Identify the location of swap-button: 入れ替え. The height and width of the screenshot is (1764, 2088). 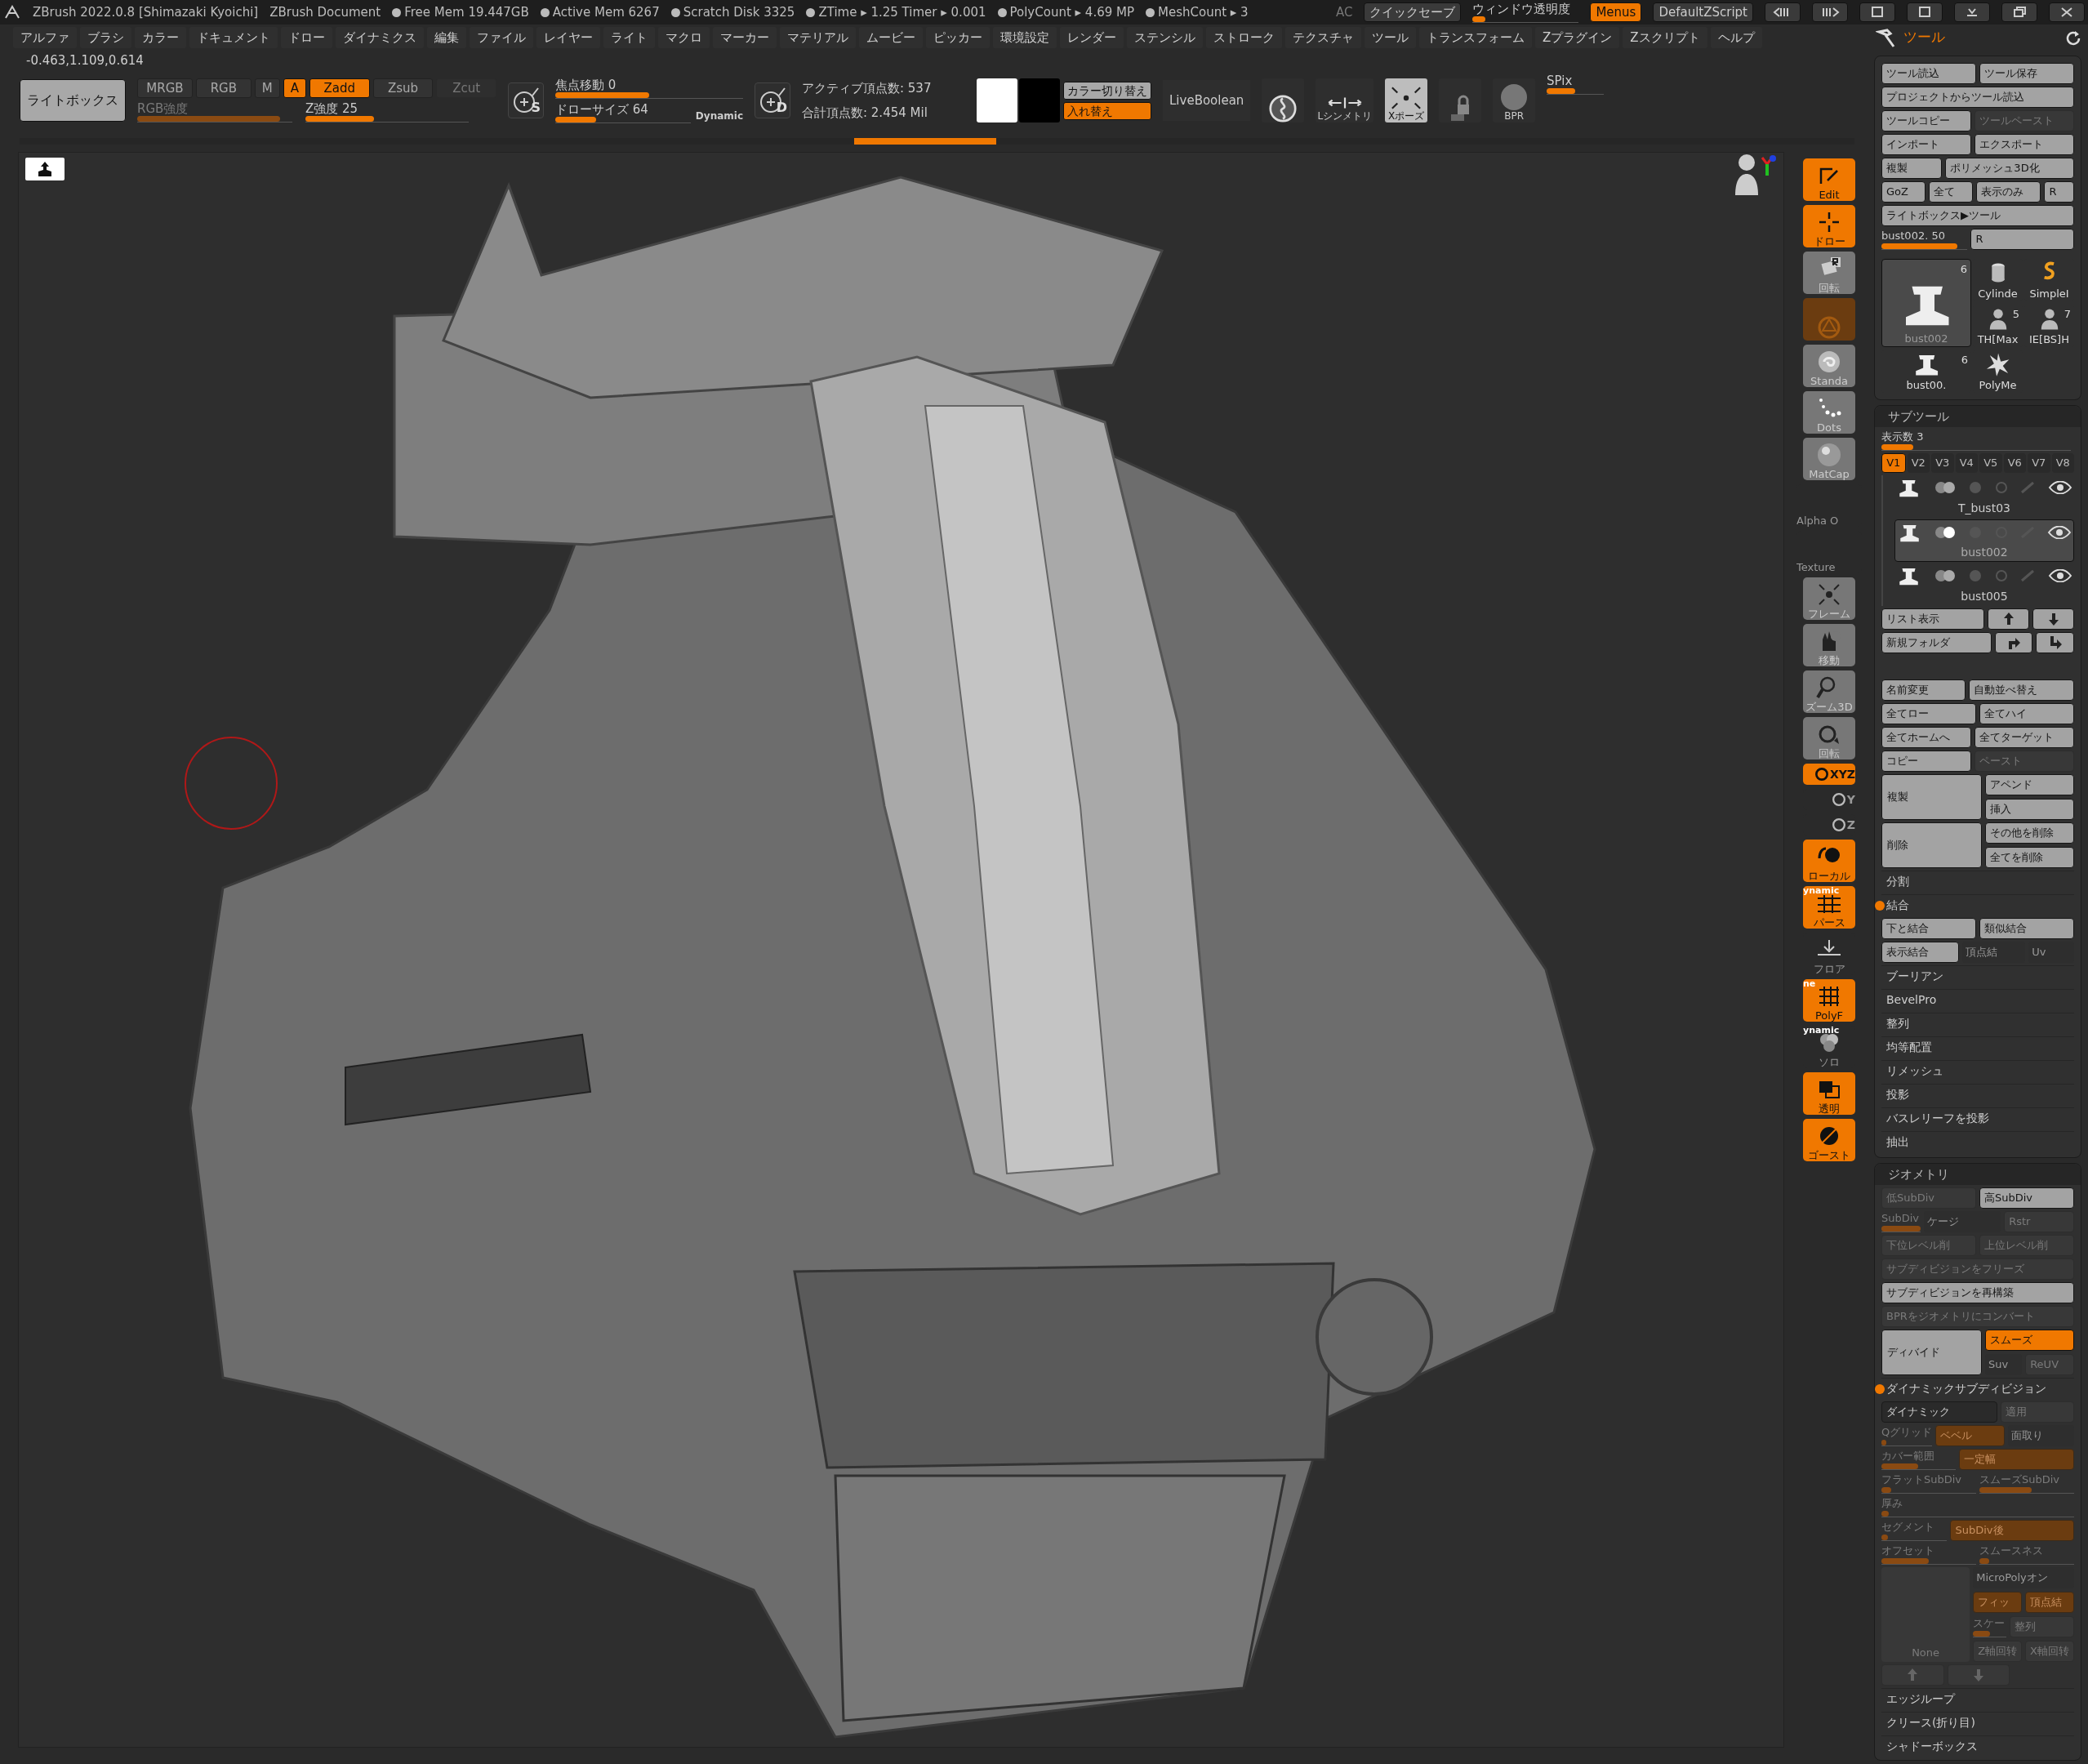
(1107, 111).